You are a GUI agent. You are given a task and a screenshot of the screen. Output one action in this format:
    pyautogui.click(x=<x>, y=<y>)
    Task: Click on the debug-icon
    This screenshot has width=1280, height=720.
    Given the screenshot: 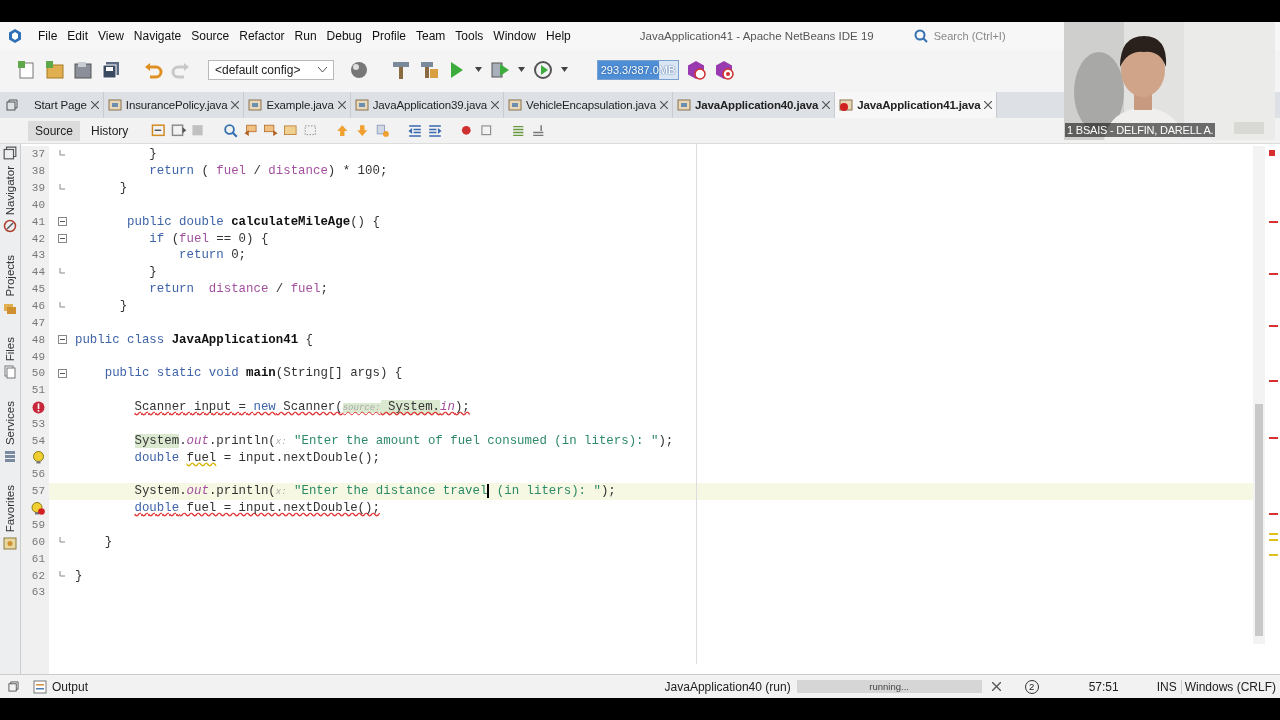 What is the action you would take?
    pyautogui.click(x=500, y=70)
    